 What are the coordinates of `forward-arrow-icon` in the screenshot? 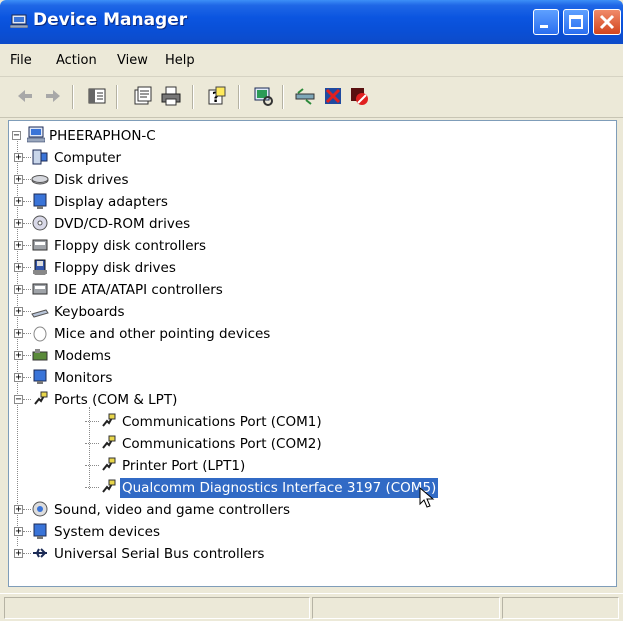 It's located at (53, 96).